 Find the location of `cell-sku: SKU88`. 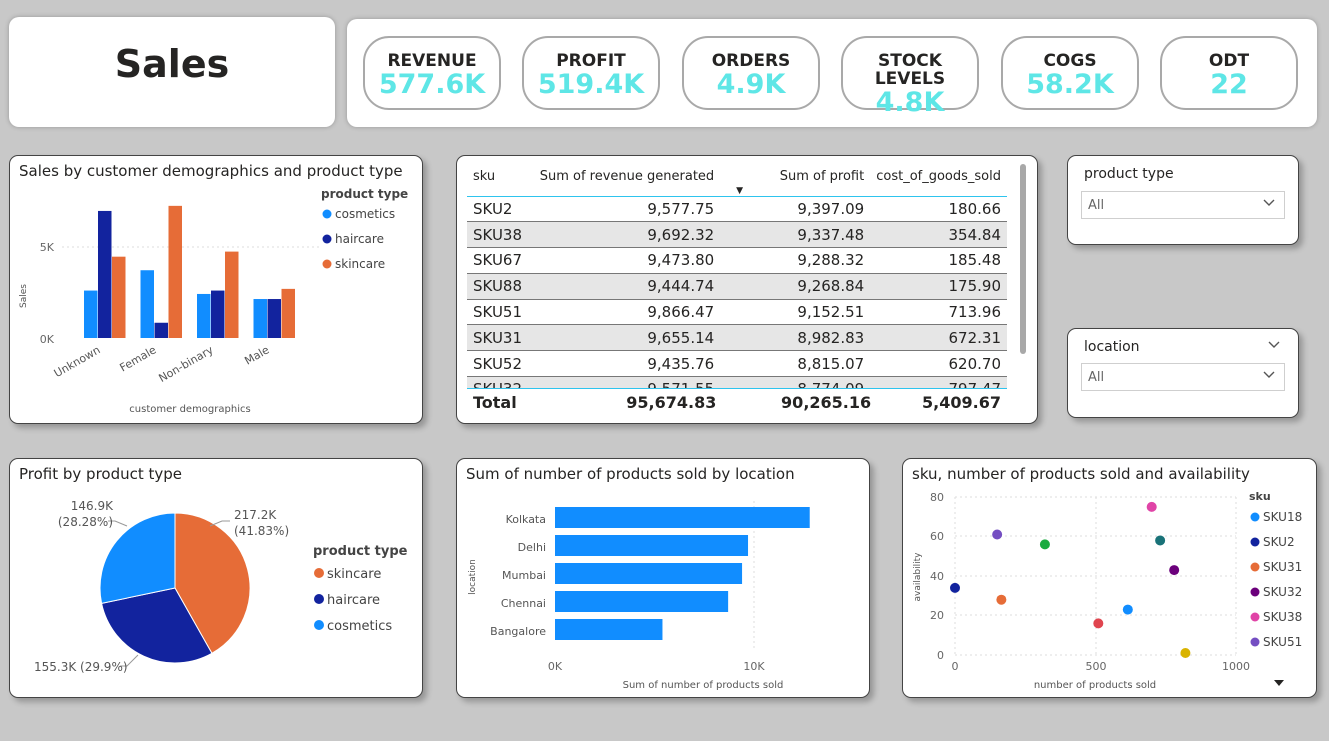

cell-sku: SKU88 is located at coordinates (498, 286).